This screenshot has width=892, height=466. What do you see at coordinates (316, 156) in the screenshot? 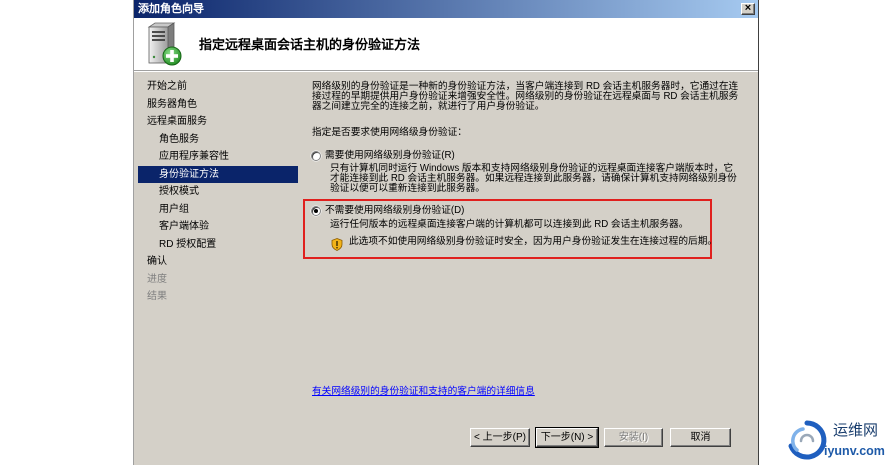
I see `require-nla-radio` at bounding box center [316, 156].